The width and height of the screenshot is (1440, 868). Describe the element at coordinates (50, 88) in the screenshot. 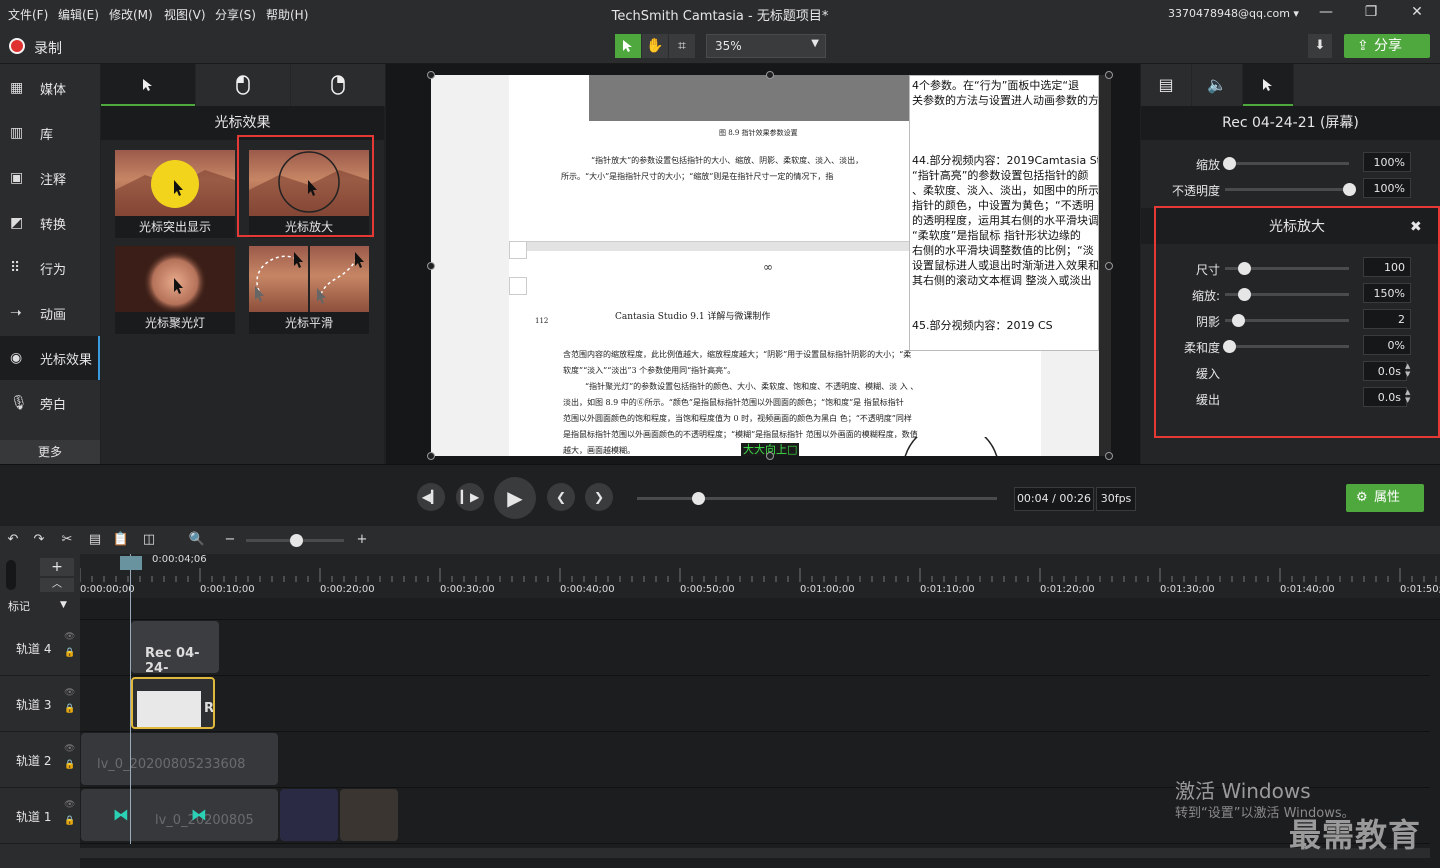

I see `sidebar-item-media: ▦ 媒体` at that location.